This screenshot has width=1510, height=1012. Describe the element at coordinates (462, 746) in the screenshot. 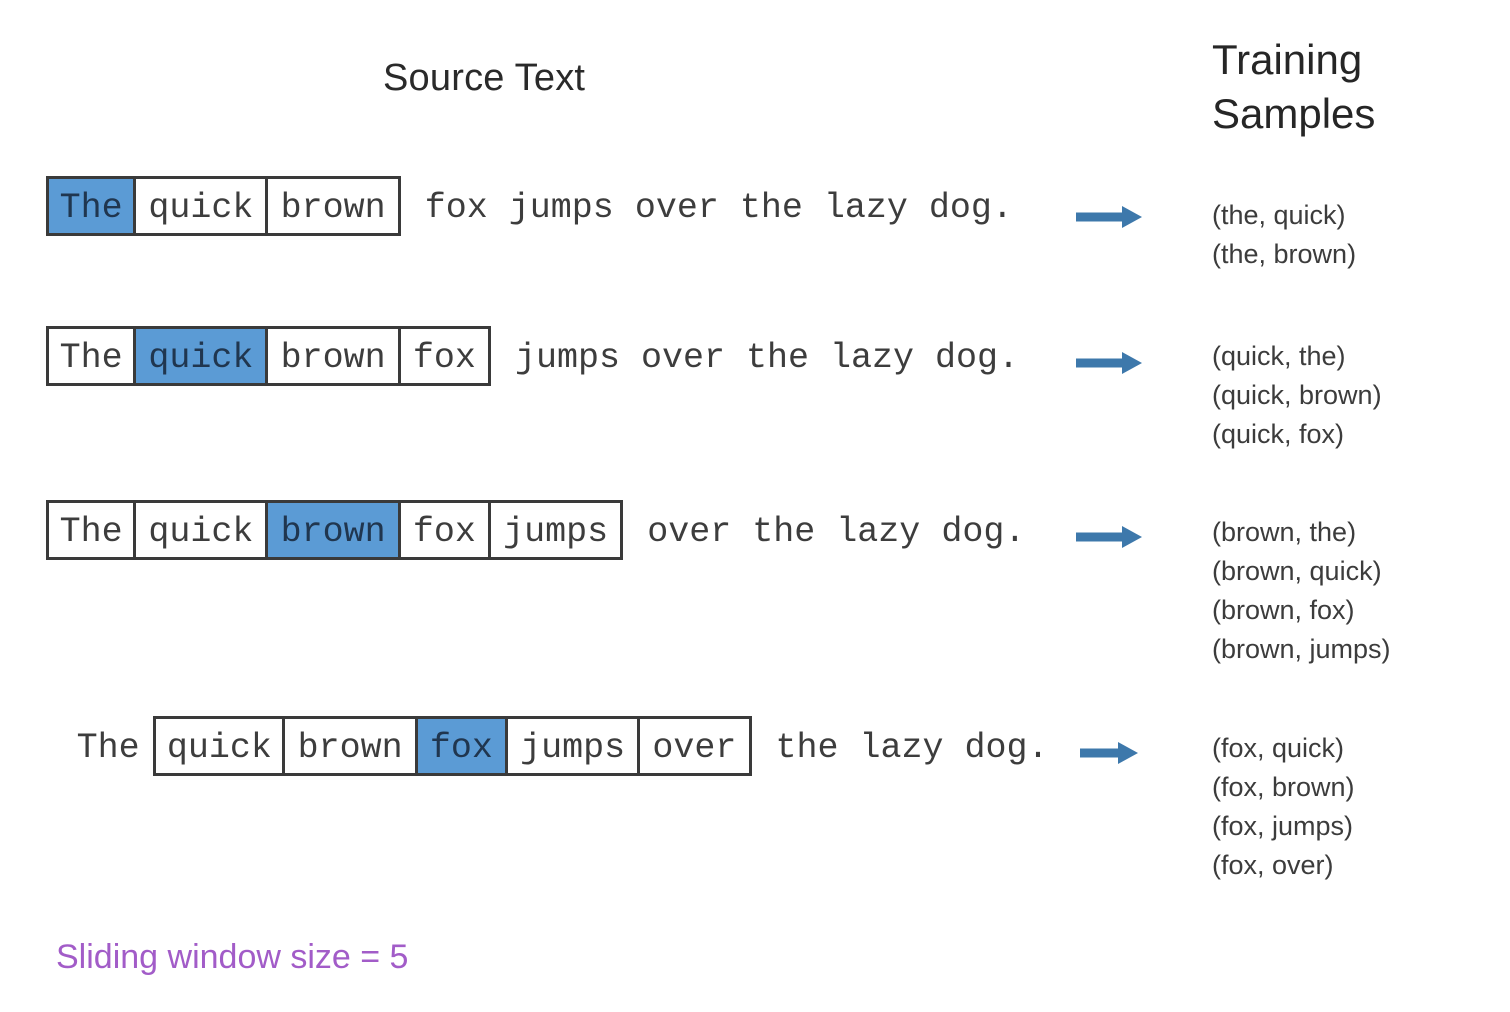

I see `highlighted-word-cell: fox` at that location.